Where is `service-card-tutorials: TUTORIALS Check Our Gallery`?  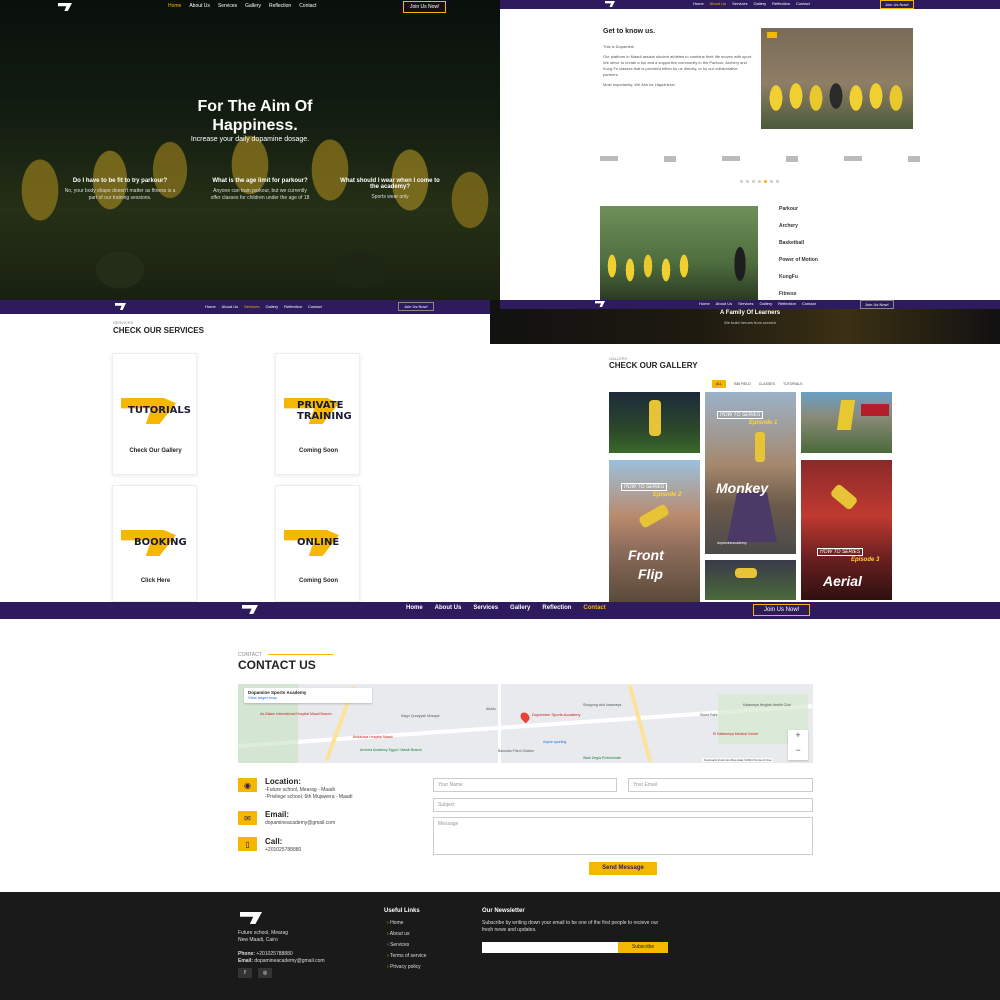
service-card-tutorials: TUTORIALS Check Our Gallery is located at coordinates (154, 414).